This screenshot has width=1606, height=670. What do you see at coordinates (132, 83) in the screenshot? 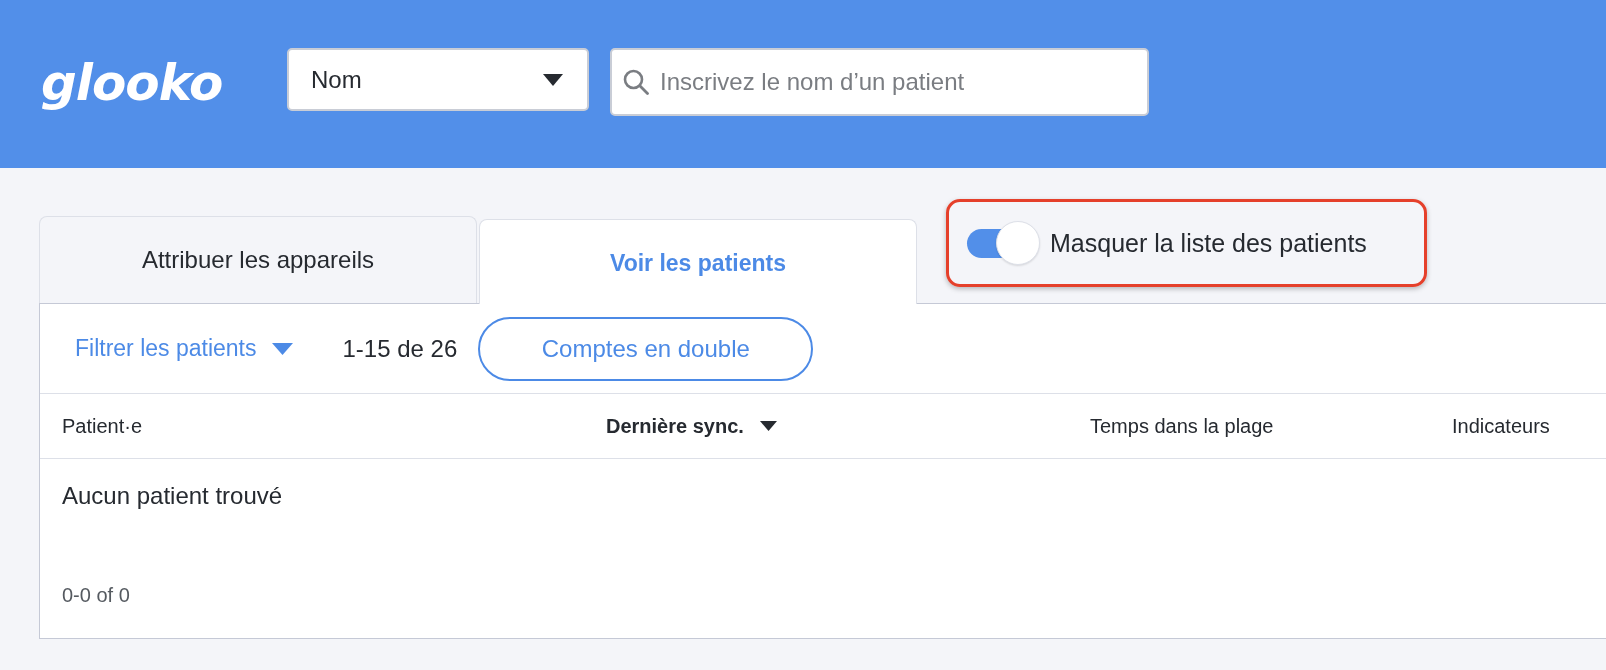
I see `logo: glooko` at bounding box center [132, 83].